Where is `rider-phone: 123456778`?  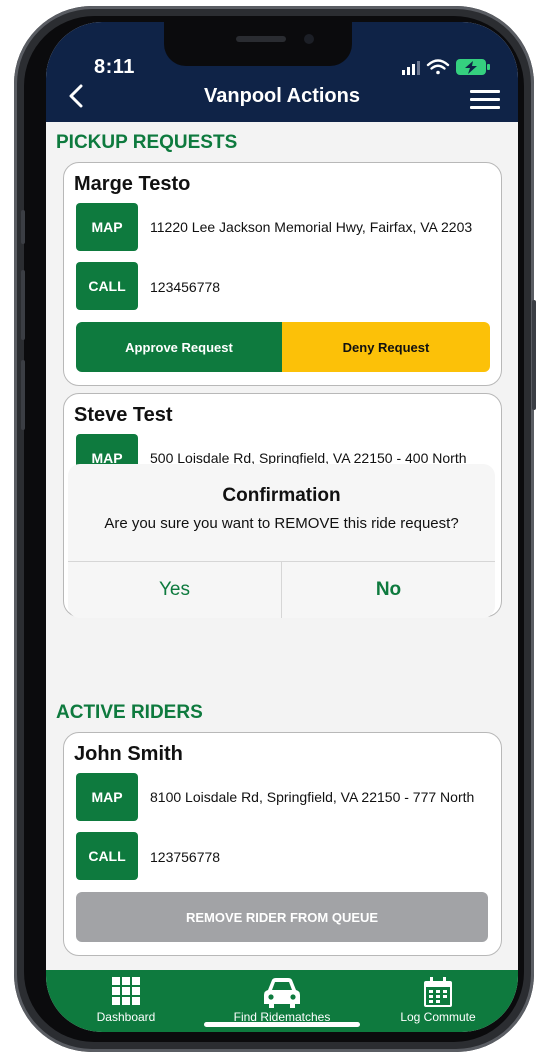 rider-phone: 123456778 is located at coordinates (185, 287).